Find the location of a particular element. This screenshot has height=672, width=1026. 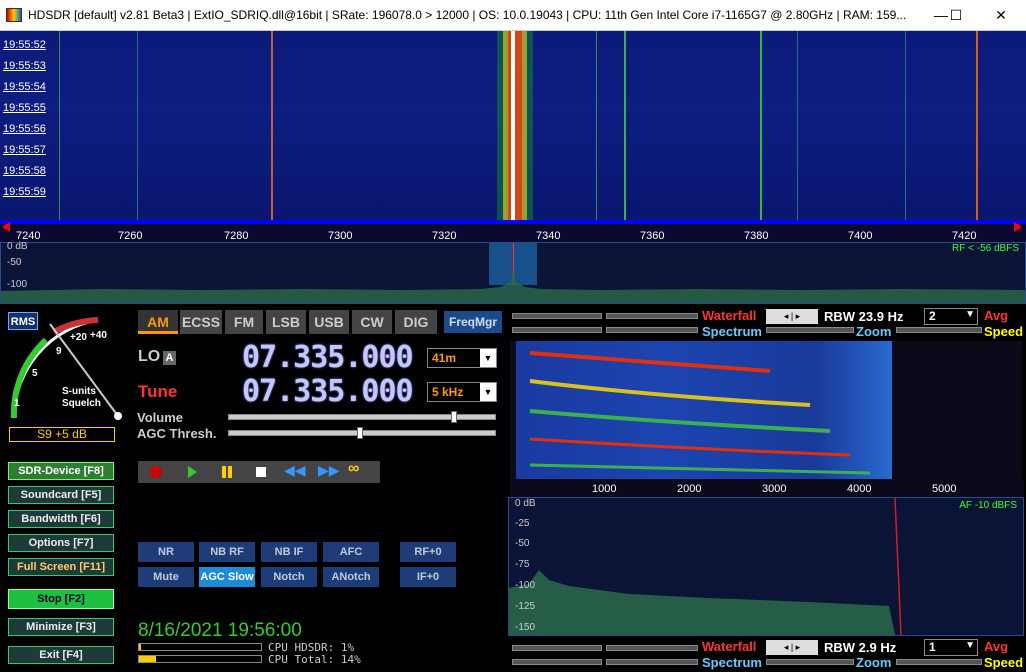

stop-button: Stop [F2] is located at coordinates (61, 599).